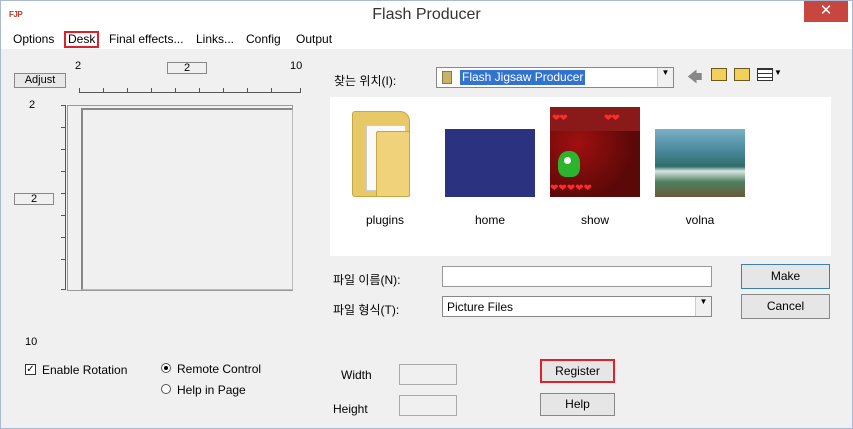  What do you see at coordinates (187, 199) in the screenshot?
I see `desk-canvas` at bounding box center [187, 199].